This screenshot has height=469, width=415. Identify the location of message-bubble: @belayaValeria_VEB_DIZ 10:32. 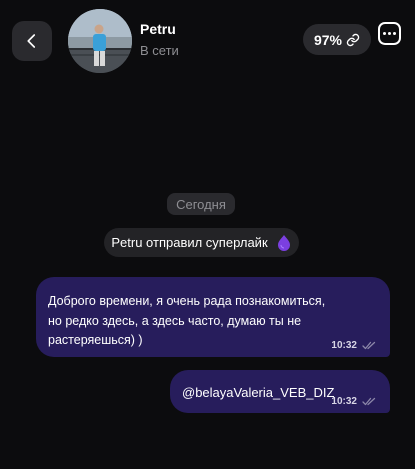
(280, 391).